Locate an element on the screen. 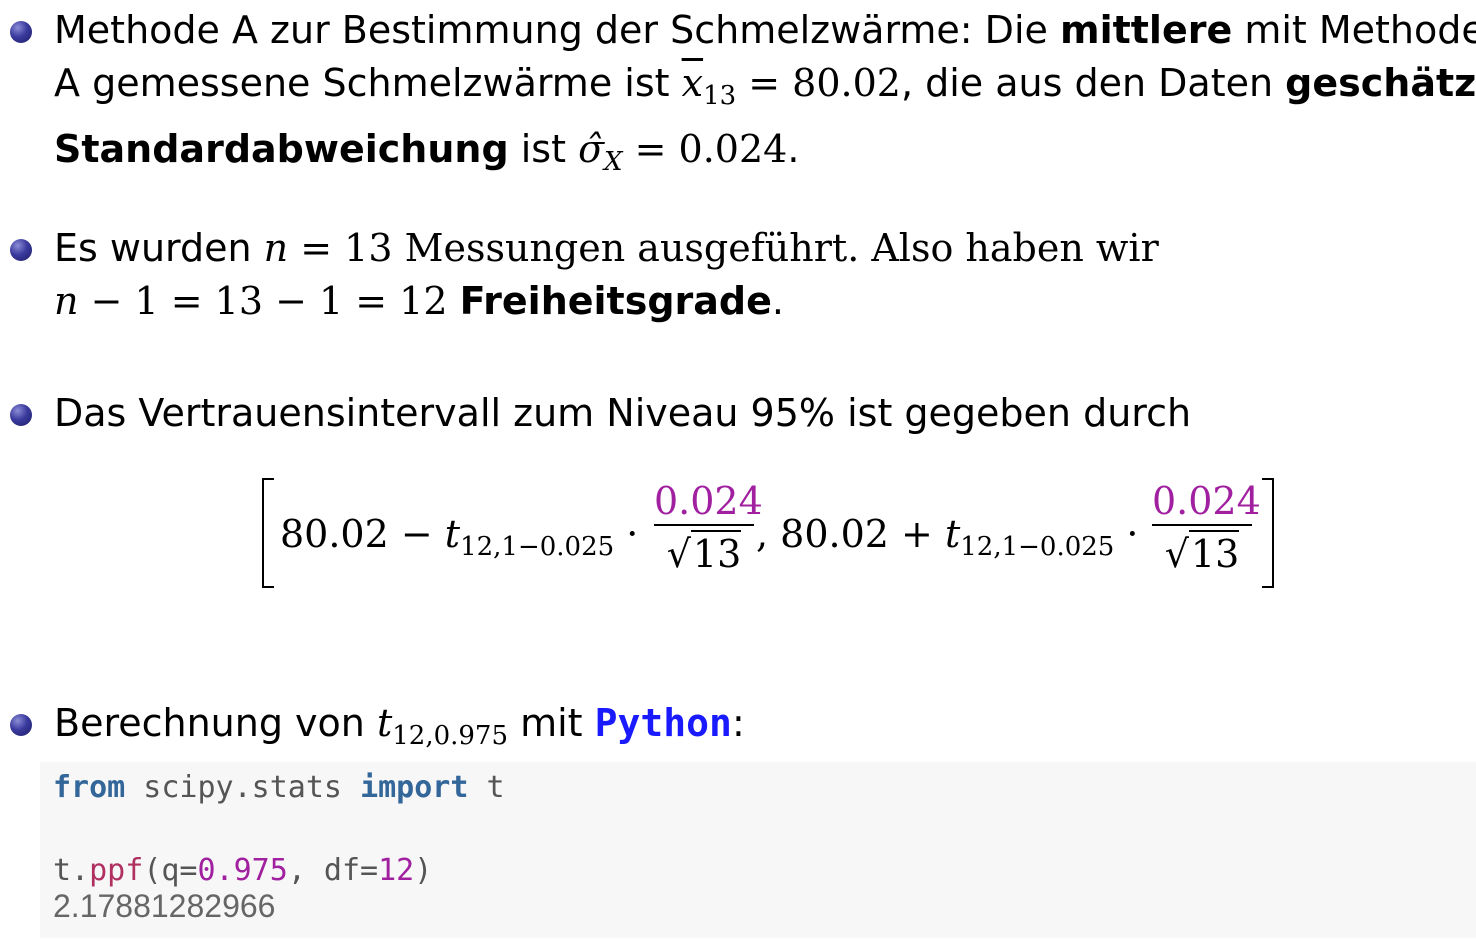  xbar-subscript: 13 is located at coordinates (720, 96).